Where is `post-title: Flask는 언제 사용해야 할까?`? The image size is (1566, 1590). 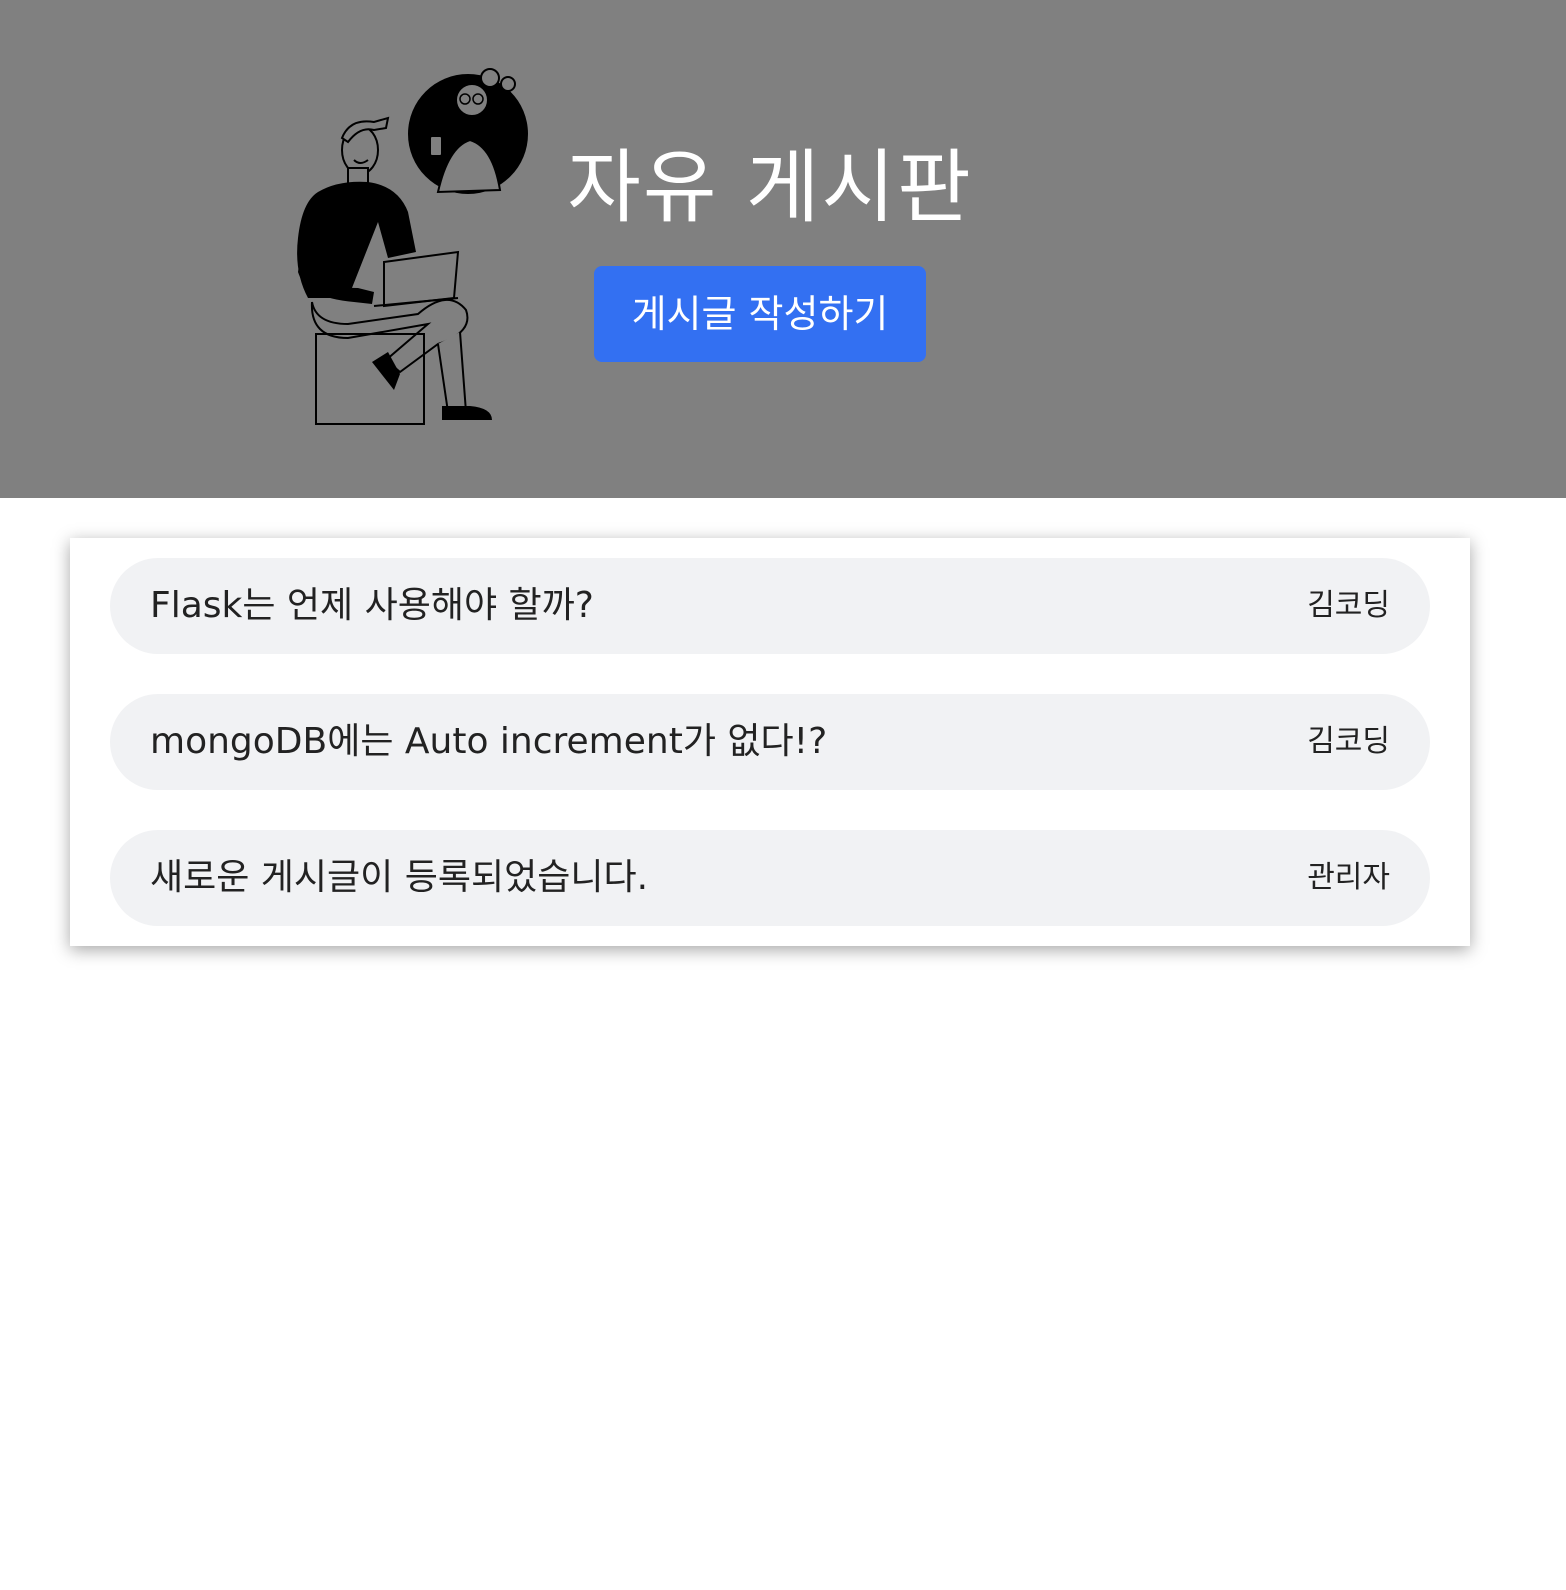 post-title: Flask는 언제 사용해야 할까? is located at coordinates (372, 605).